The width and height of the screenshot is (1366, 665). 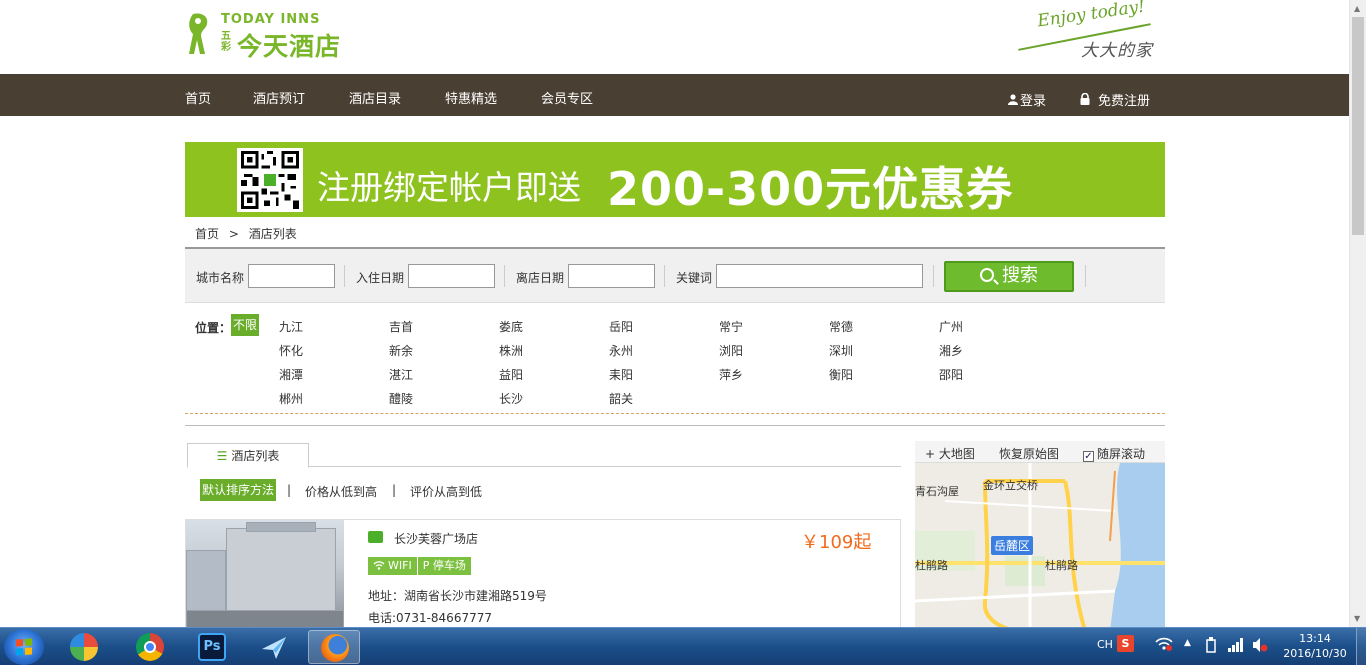 What do you see at coordinates (994, 326) in the screenshot?
I see `city-link: 广州` at bounding box center [994, 326].